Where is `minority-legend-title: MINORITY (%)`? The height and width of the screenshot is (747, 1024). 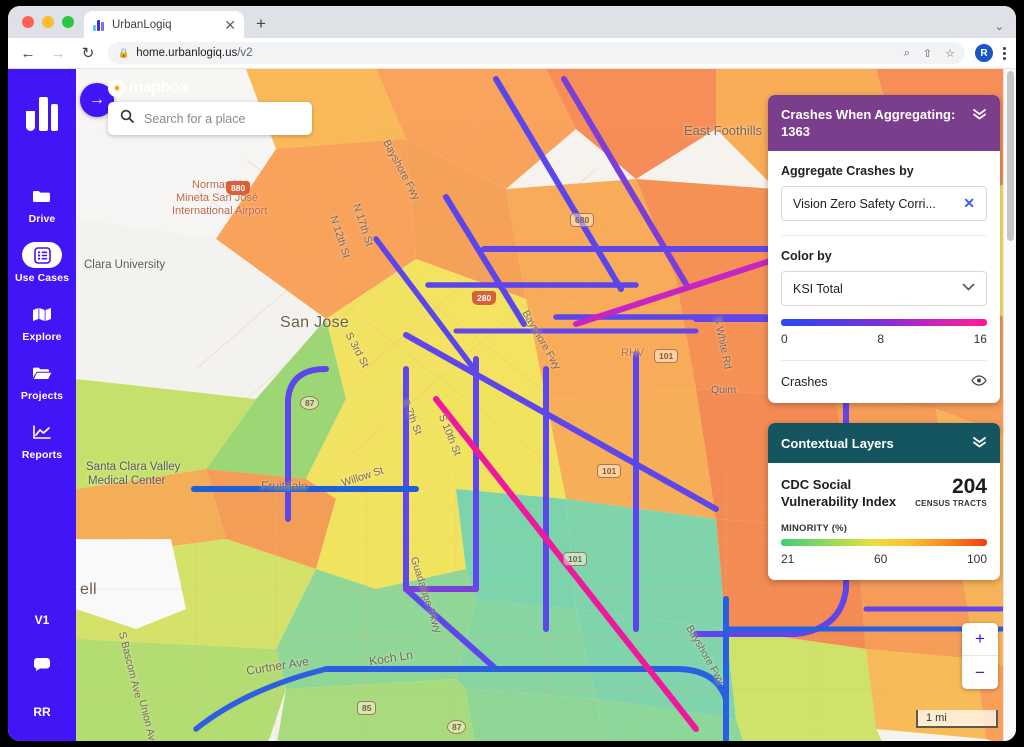
minority-legend-title: MINORITY (%) is located at coordinates (814, 528).